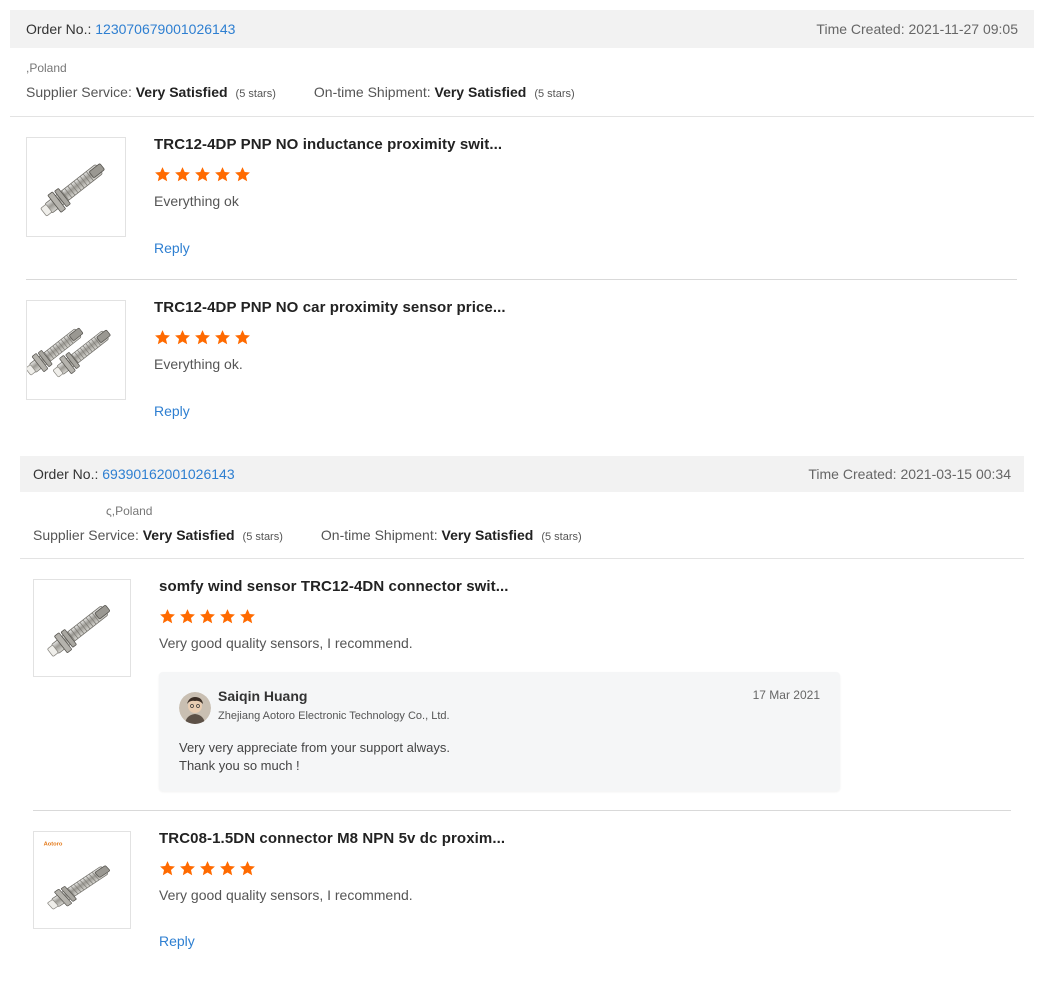 The image size is (1044, 984). I want to click on sensor-thin-icon: Aotoro, so click(82, 884).